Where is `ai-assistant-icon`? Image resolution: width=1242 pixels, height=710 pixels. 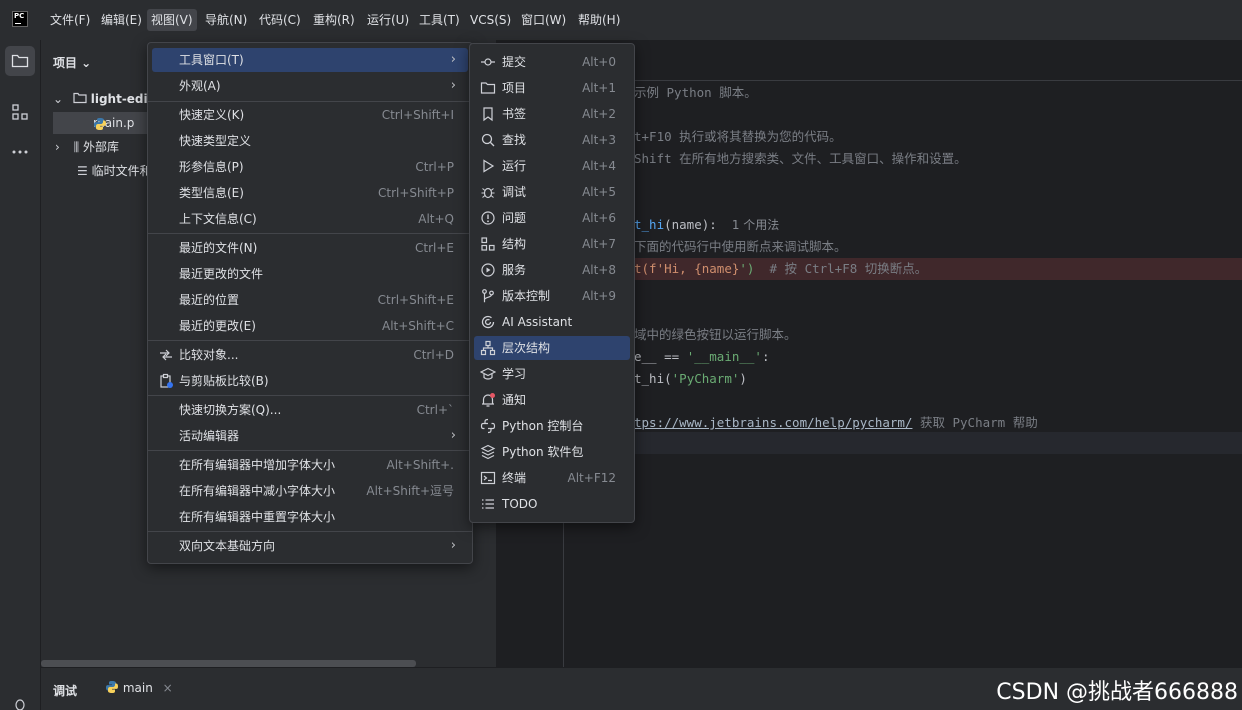
ai-assistant-icon is located at coordinates (488, 322).